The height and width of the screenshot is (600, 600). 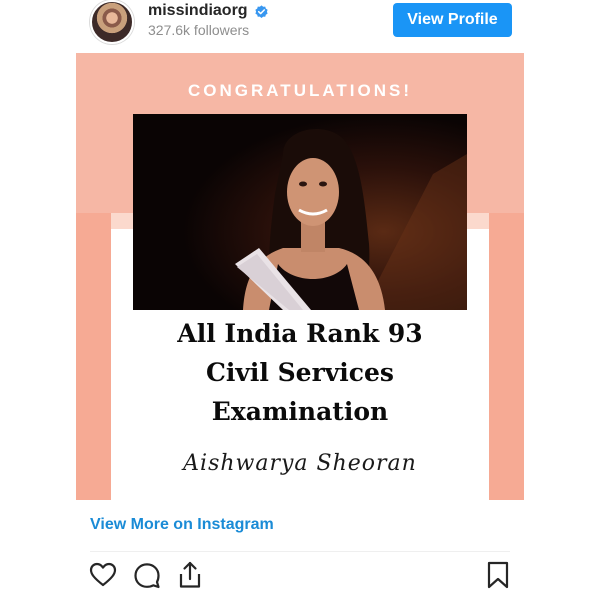 I want to click on headline-line-2: Civil Services, so click(x=300, y=372).